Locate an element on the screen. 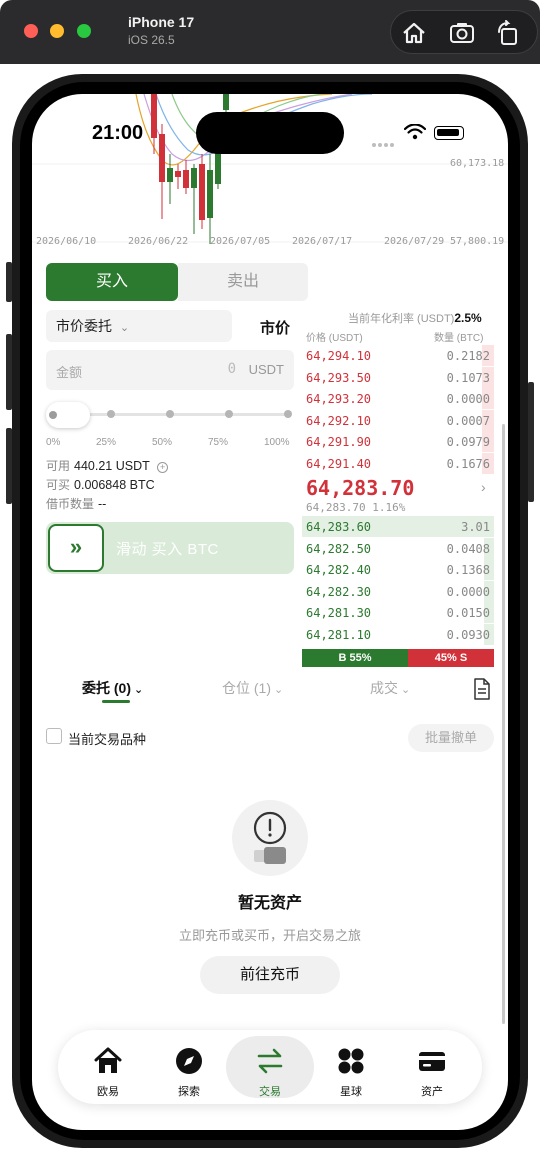 This screenshot has height=1151, width=540. interest-rate-row: 当前年化利率 (USDT)2.5% is located at coordinates (415, 318).